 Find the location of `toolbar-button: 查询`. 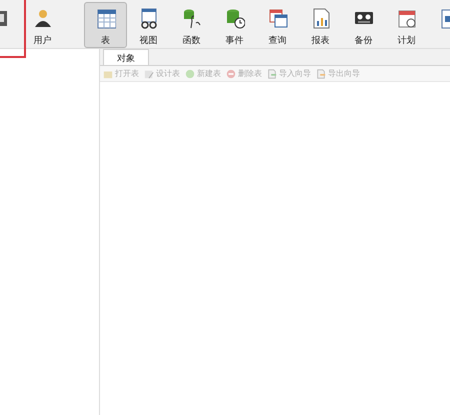

toolbar-button: 查询 is located at coordinates (277, 25).